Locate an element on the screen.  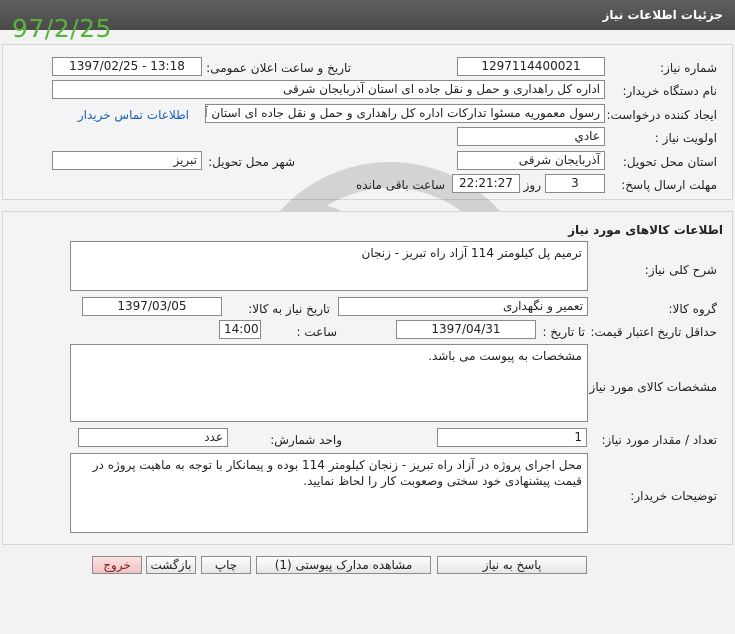
exit-button: خروج is located at coordinates (117, 565).